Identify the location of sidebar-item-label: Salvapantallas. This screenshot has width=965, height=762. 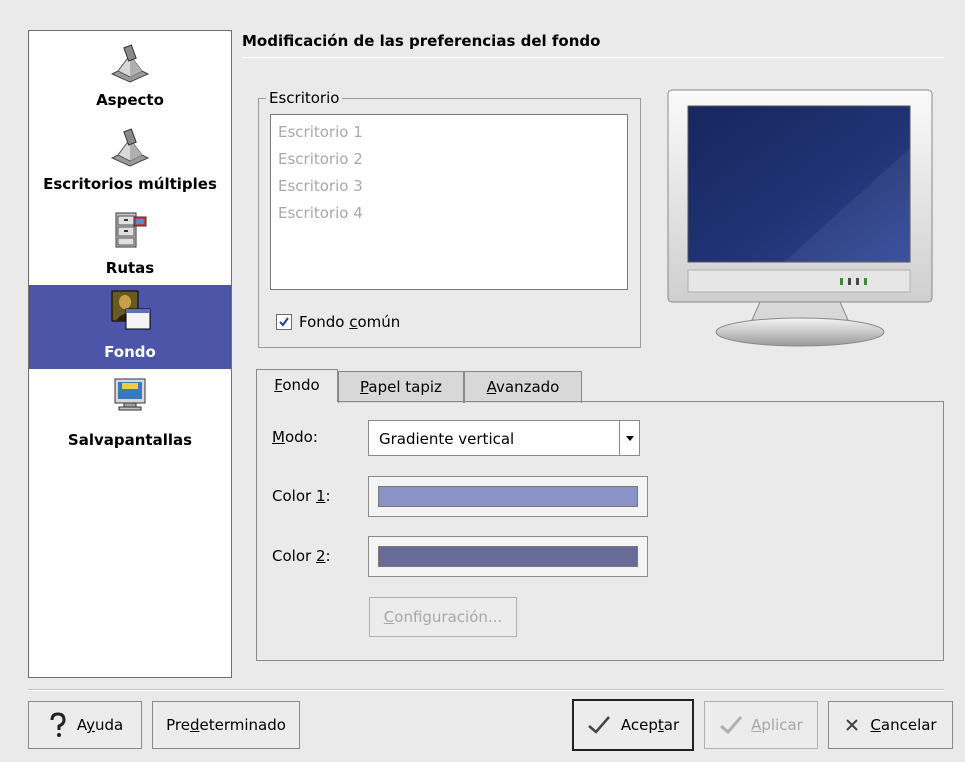
(130, 440).